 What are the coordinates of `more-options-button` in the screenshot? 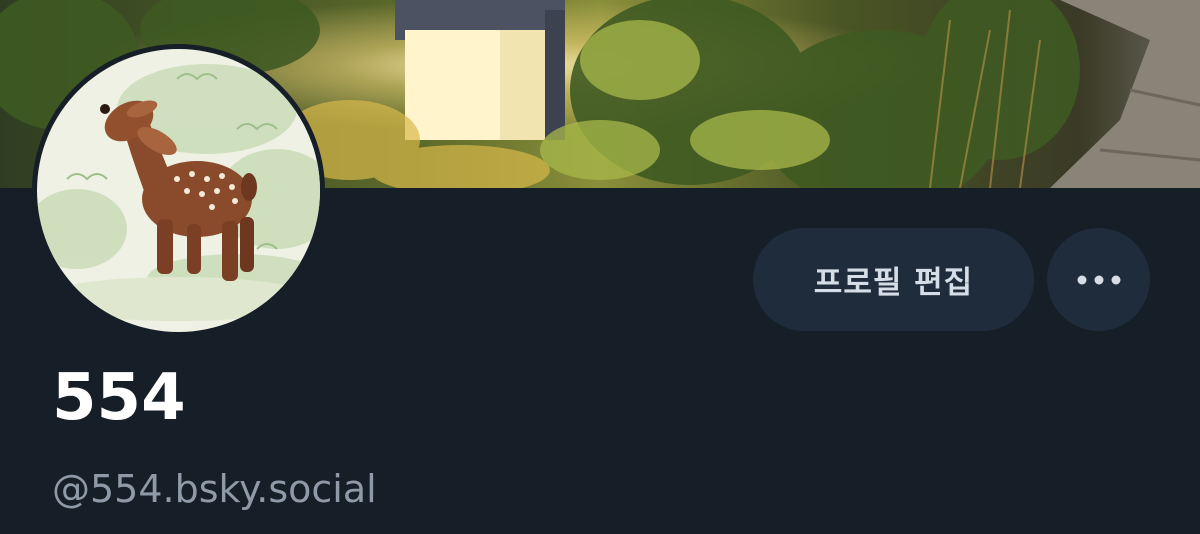 It's located at (1098, 279).